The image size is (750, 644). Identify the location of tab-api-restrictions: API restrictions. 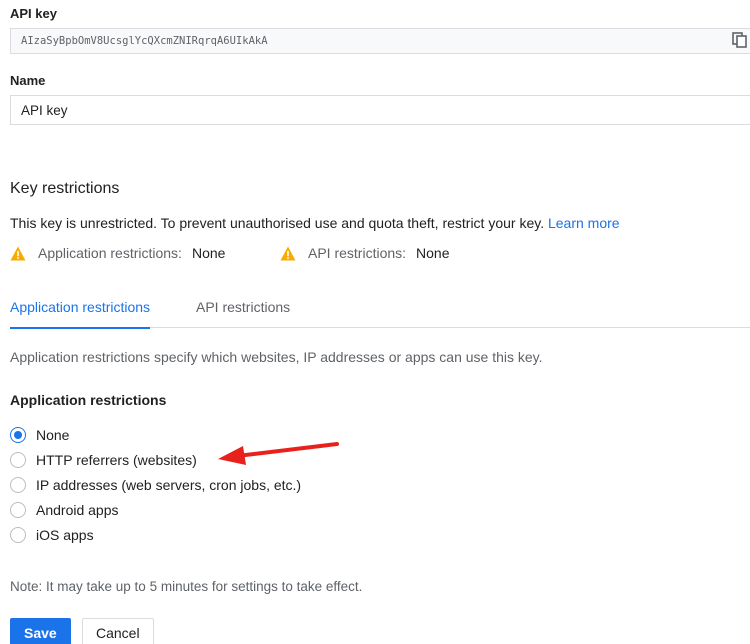
(243, 309).